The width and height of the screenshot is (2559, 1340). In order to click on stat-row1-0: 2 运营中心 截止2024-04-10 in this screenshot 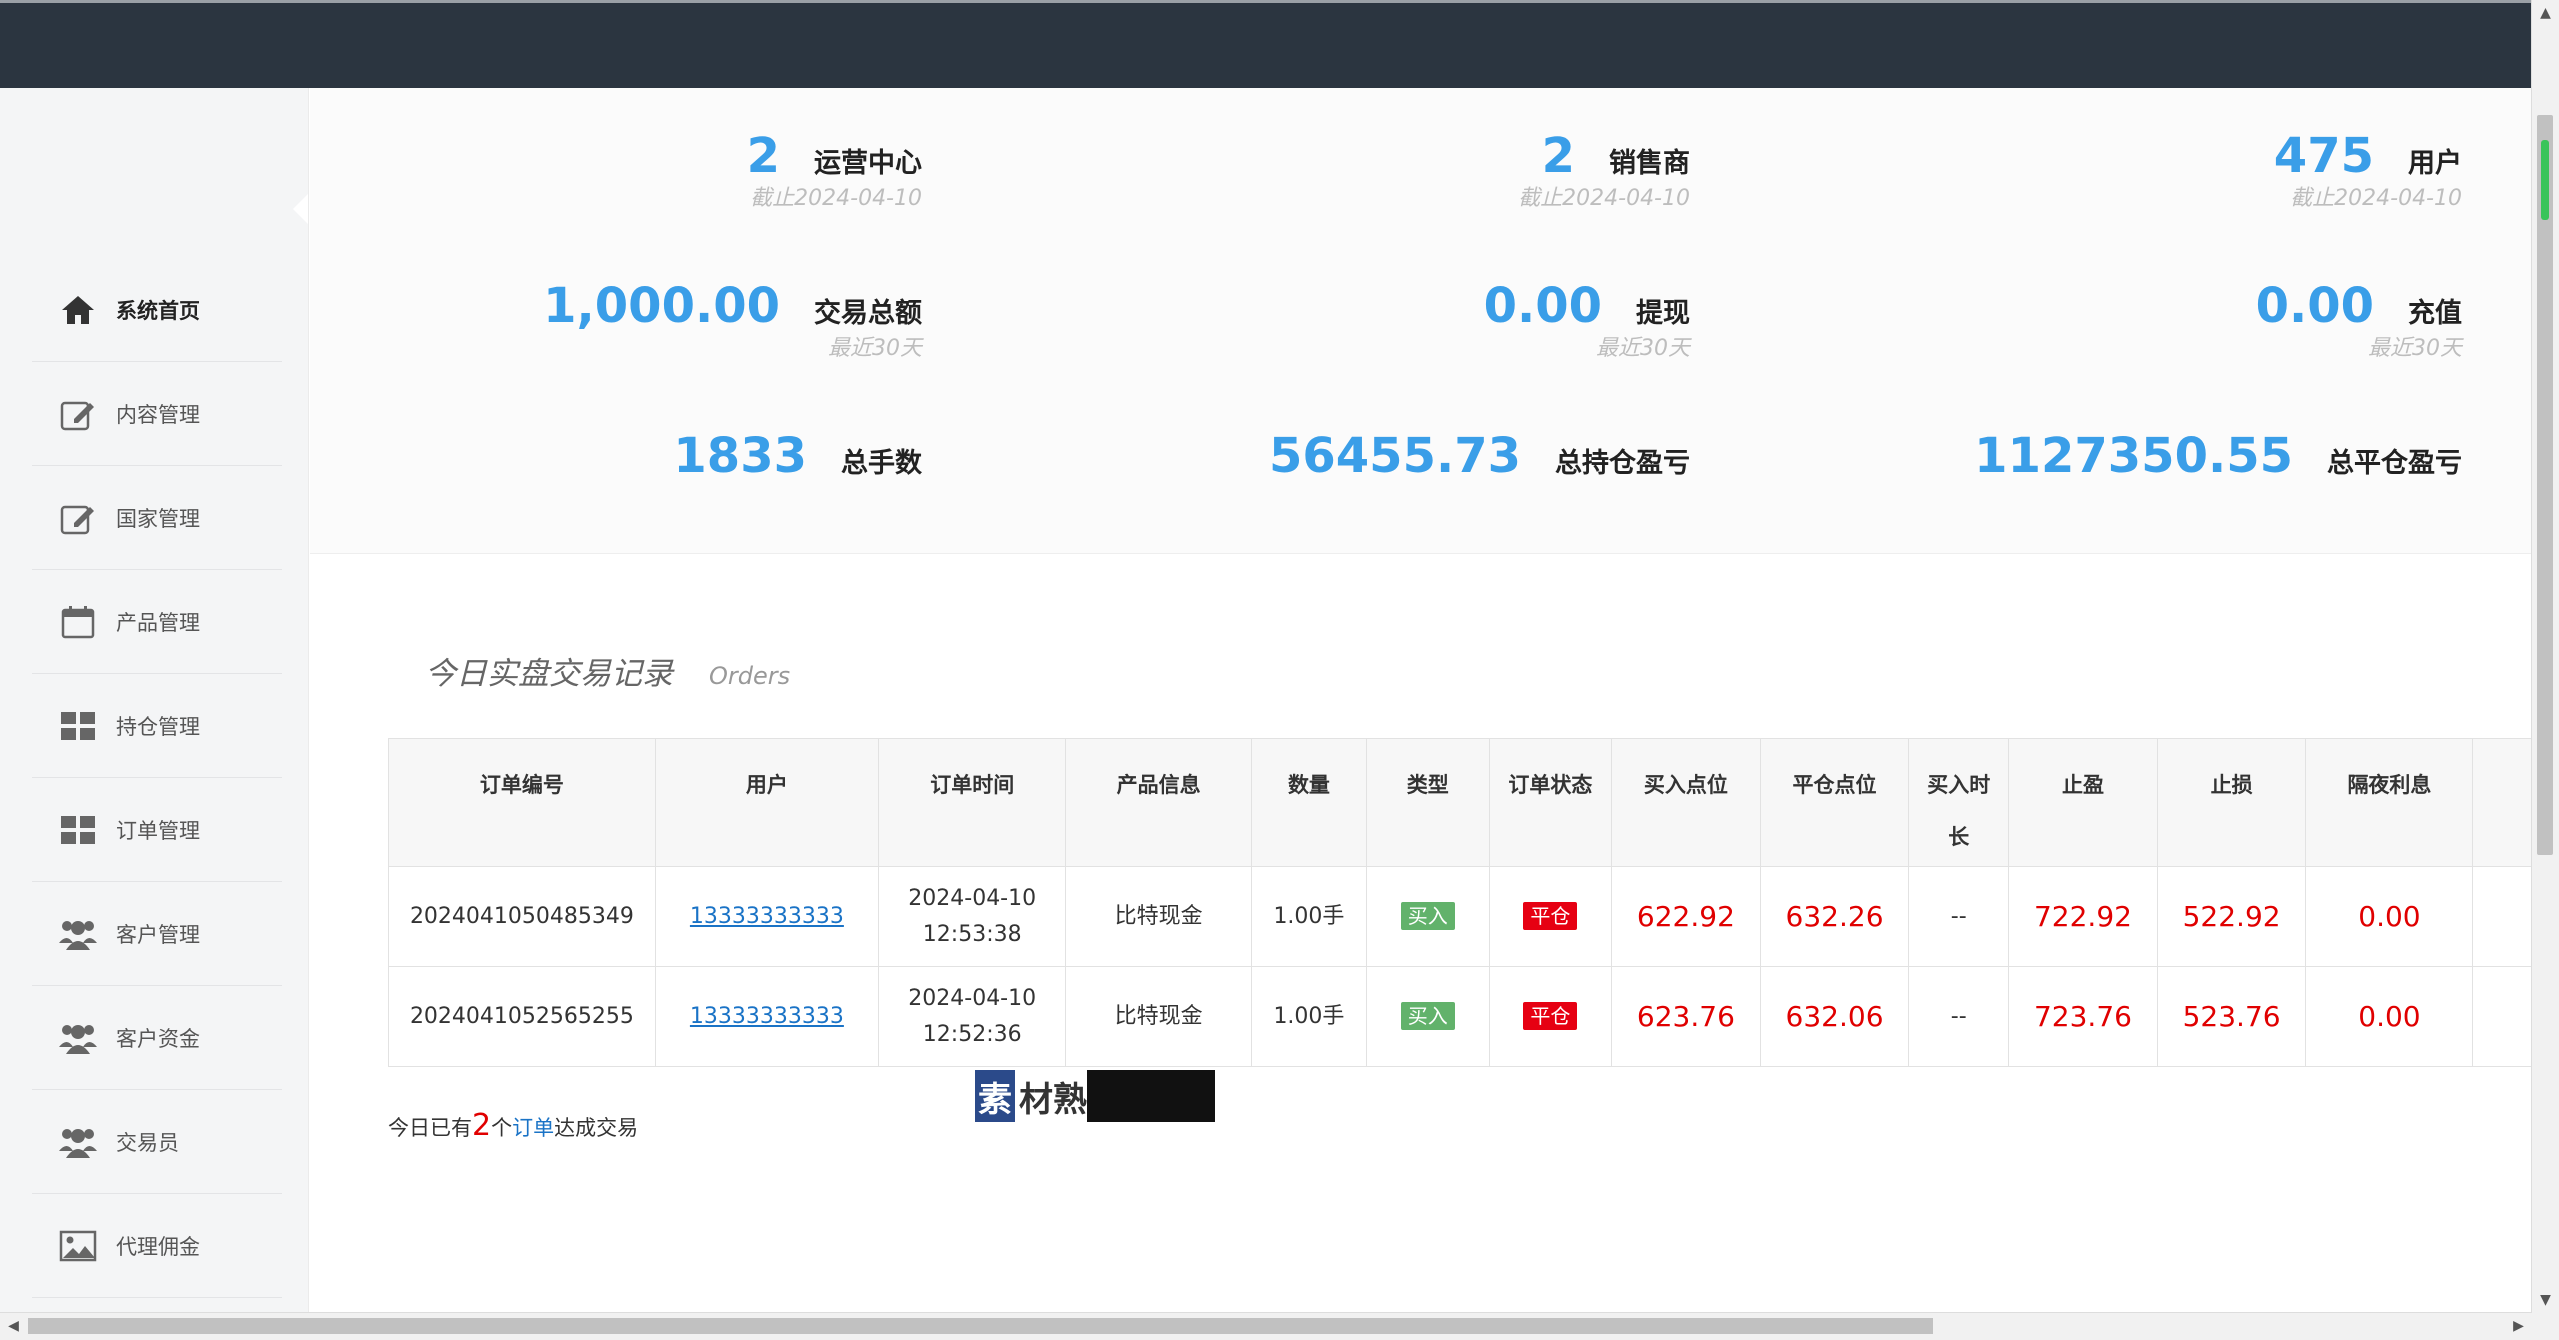, I will do `click(834, 170)`.